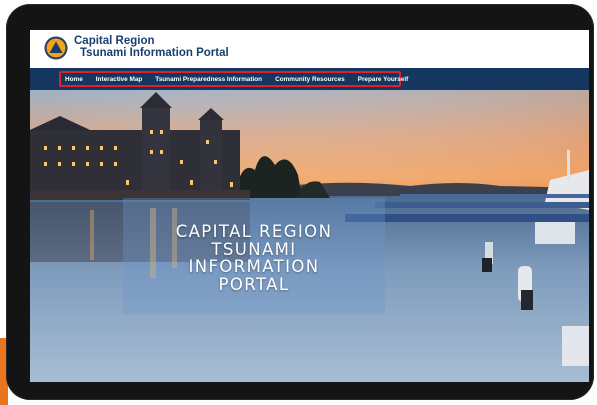 Image resolution: width=597 pixels, height=405 pixels. I want to click on hero-title-line-2: TSUNAMI, so click(254, 249).